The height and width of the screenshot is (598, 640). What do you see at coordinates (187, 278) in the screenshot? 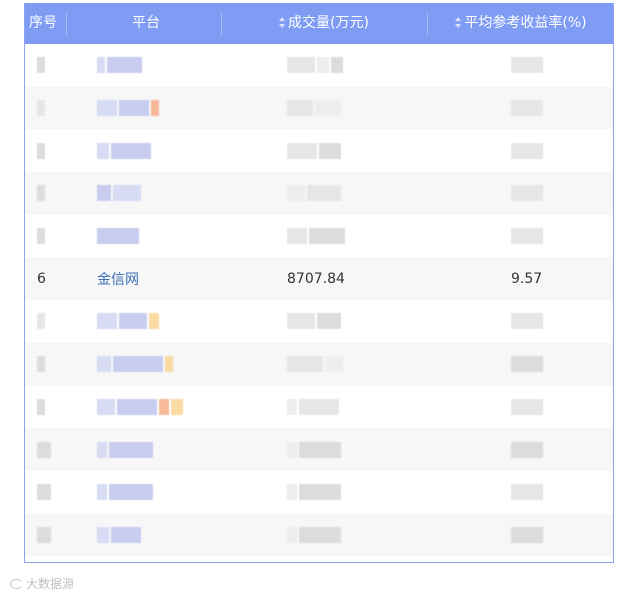
I see `platform-link: 金信网` at bounding box center [187, 278].